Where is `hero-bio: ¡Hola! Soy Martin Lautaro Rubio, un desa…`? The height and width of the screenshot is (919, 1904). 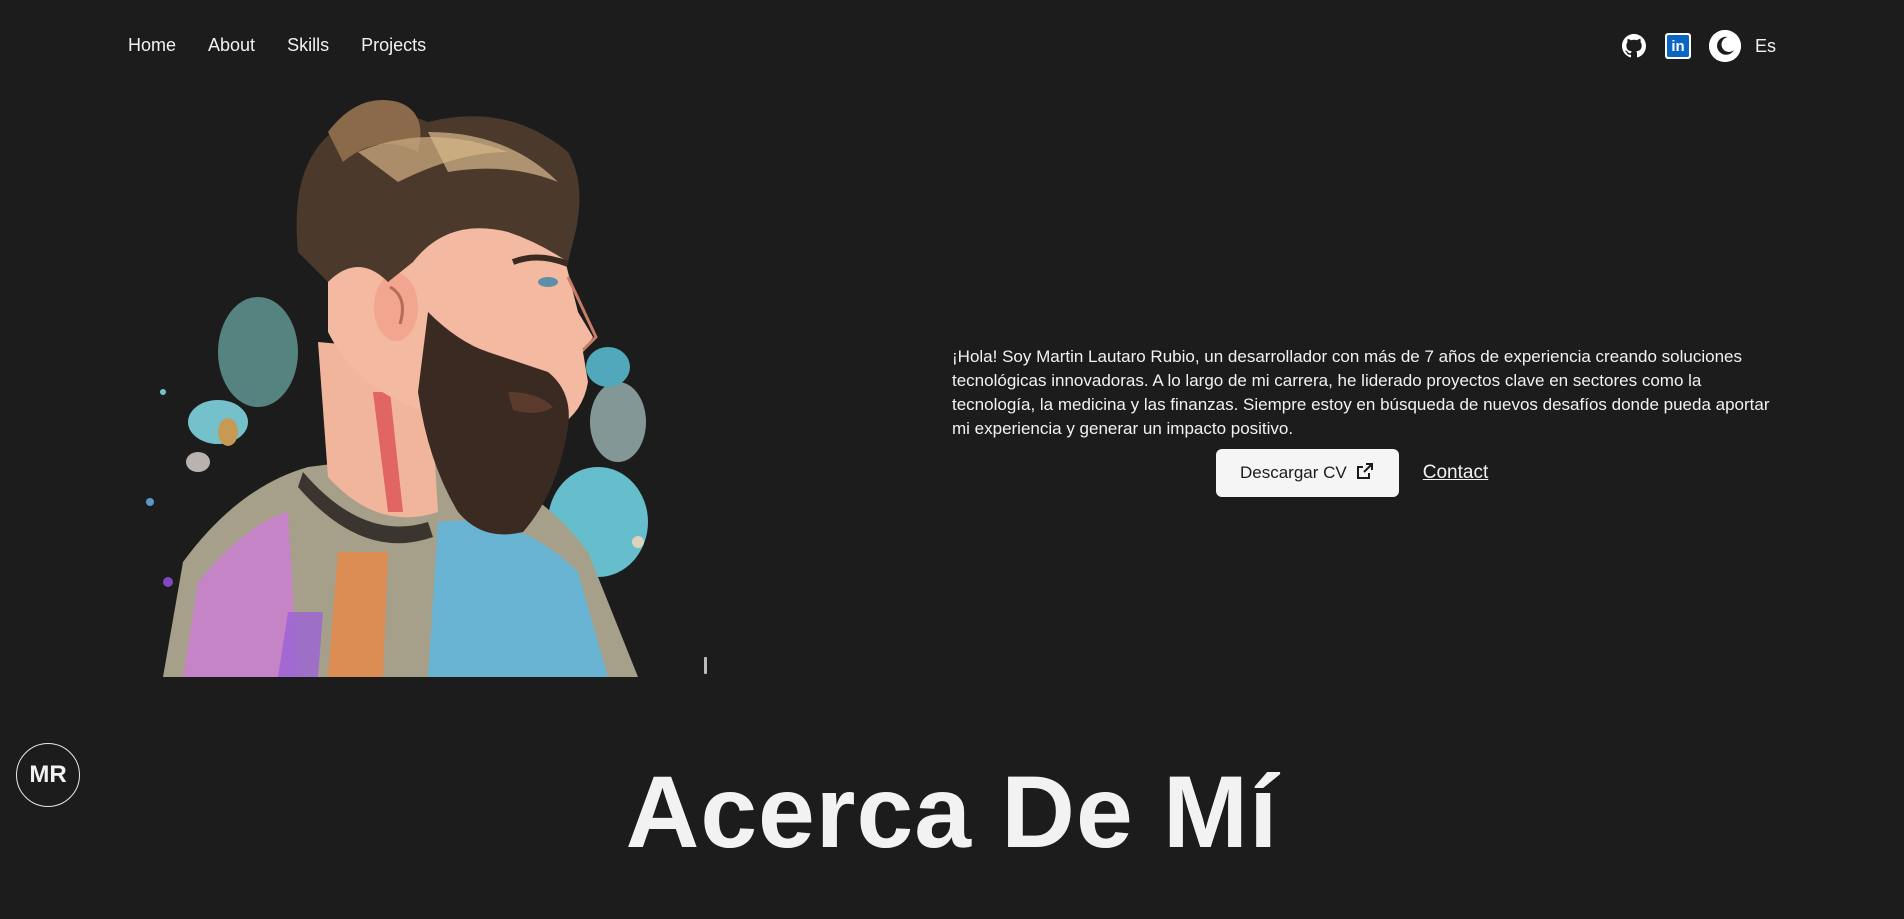
hero-bio: ¡Hola! Soy Martin Lautaro Rubio, un desa… is located at coordinates (1361, 392).